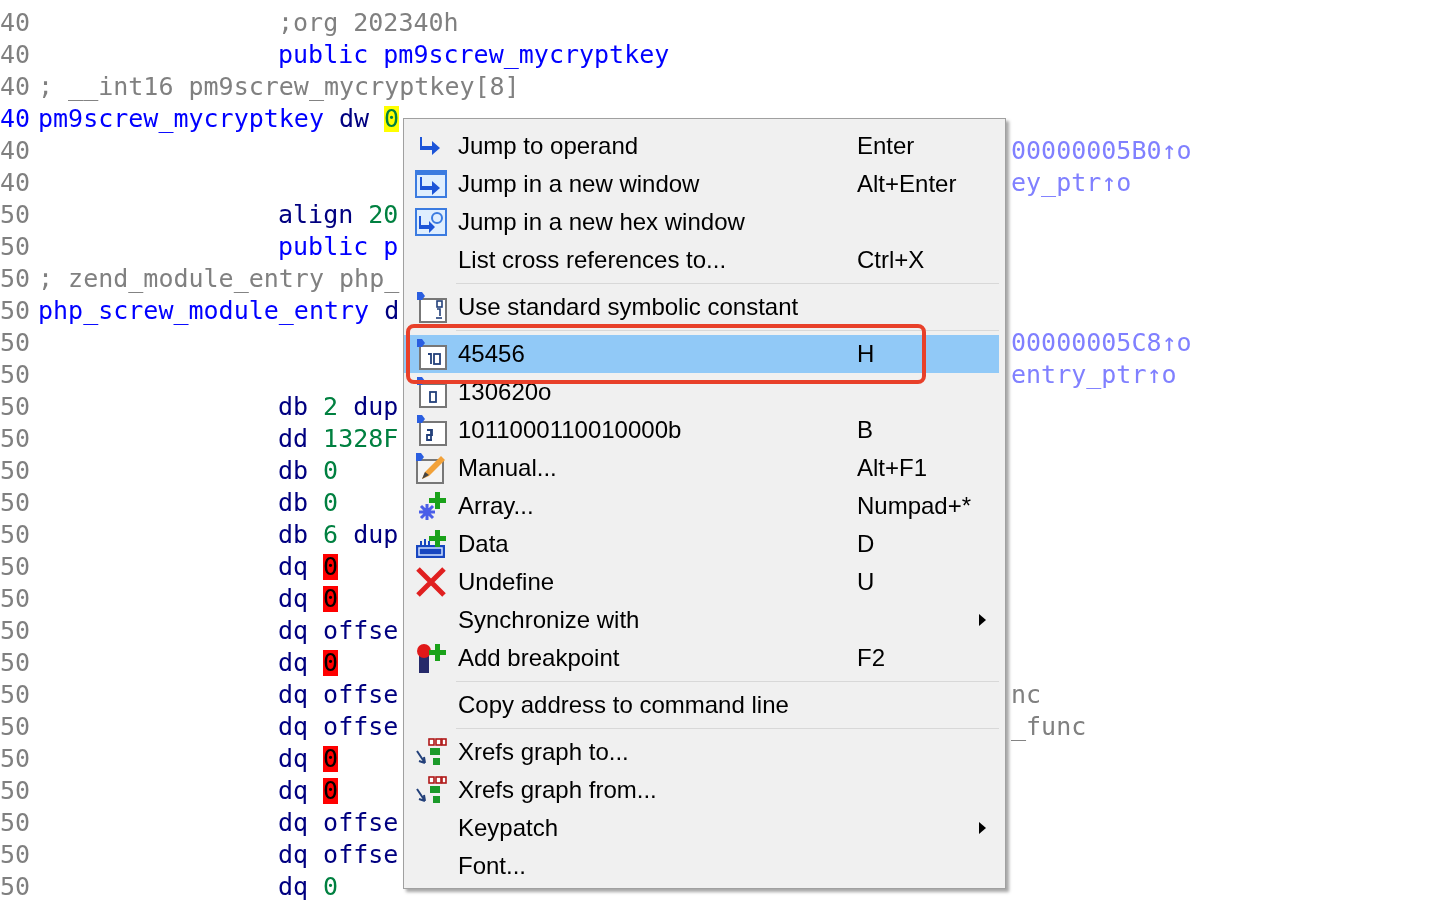 This screenshot has width=1440, height=914. Describe the element at coordinates (1101, 151) in the screenshot. I see `xref-comment: 00000005B0↑o` at that location.